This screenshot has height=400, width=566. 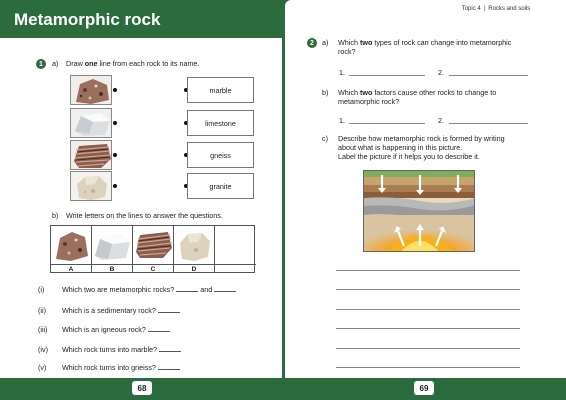 I want to click on table-label: C, so click(x=153, y=268).